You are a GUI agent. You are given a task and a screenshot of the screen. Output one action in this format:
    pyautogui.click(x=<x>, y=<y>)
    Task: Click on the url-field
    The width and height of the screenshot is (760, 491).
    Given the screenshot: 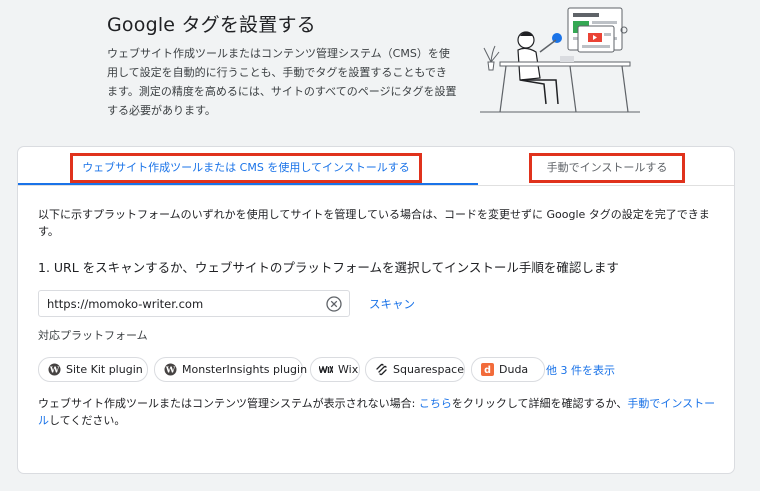 What is the action you would take?
    pyautogui.click(x=194, y=303)
    